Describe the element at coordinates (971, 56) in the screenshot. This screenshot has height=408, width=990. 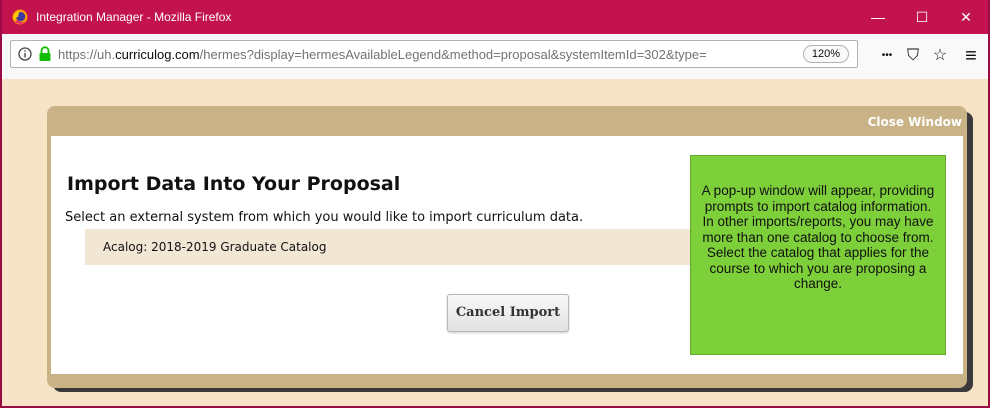
I see `hamburger-menu-icon: ≡` at that location.